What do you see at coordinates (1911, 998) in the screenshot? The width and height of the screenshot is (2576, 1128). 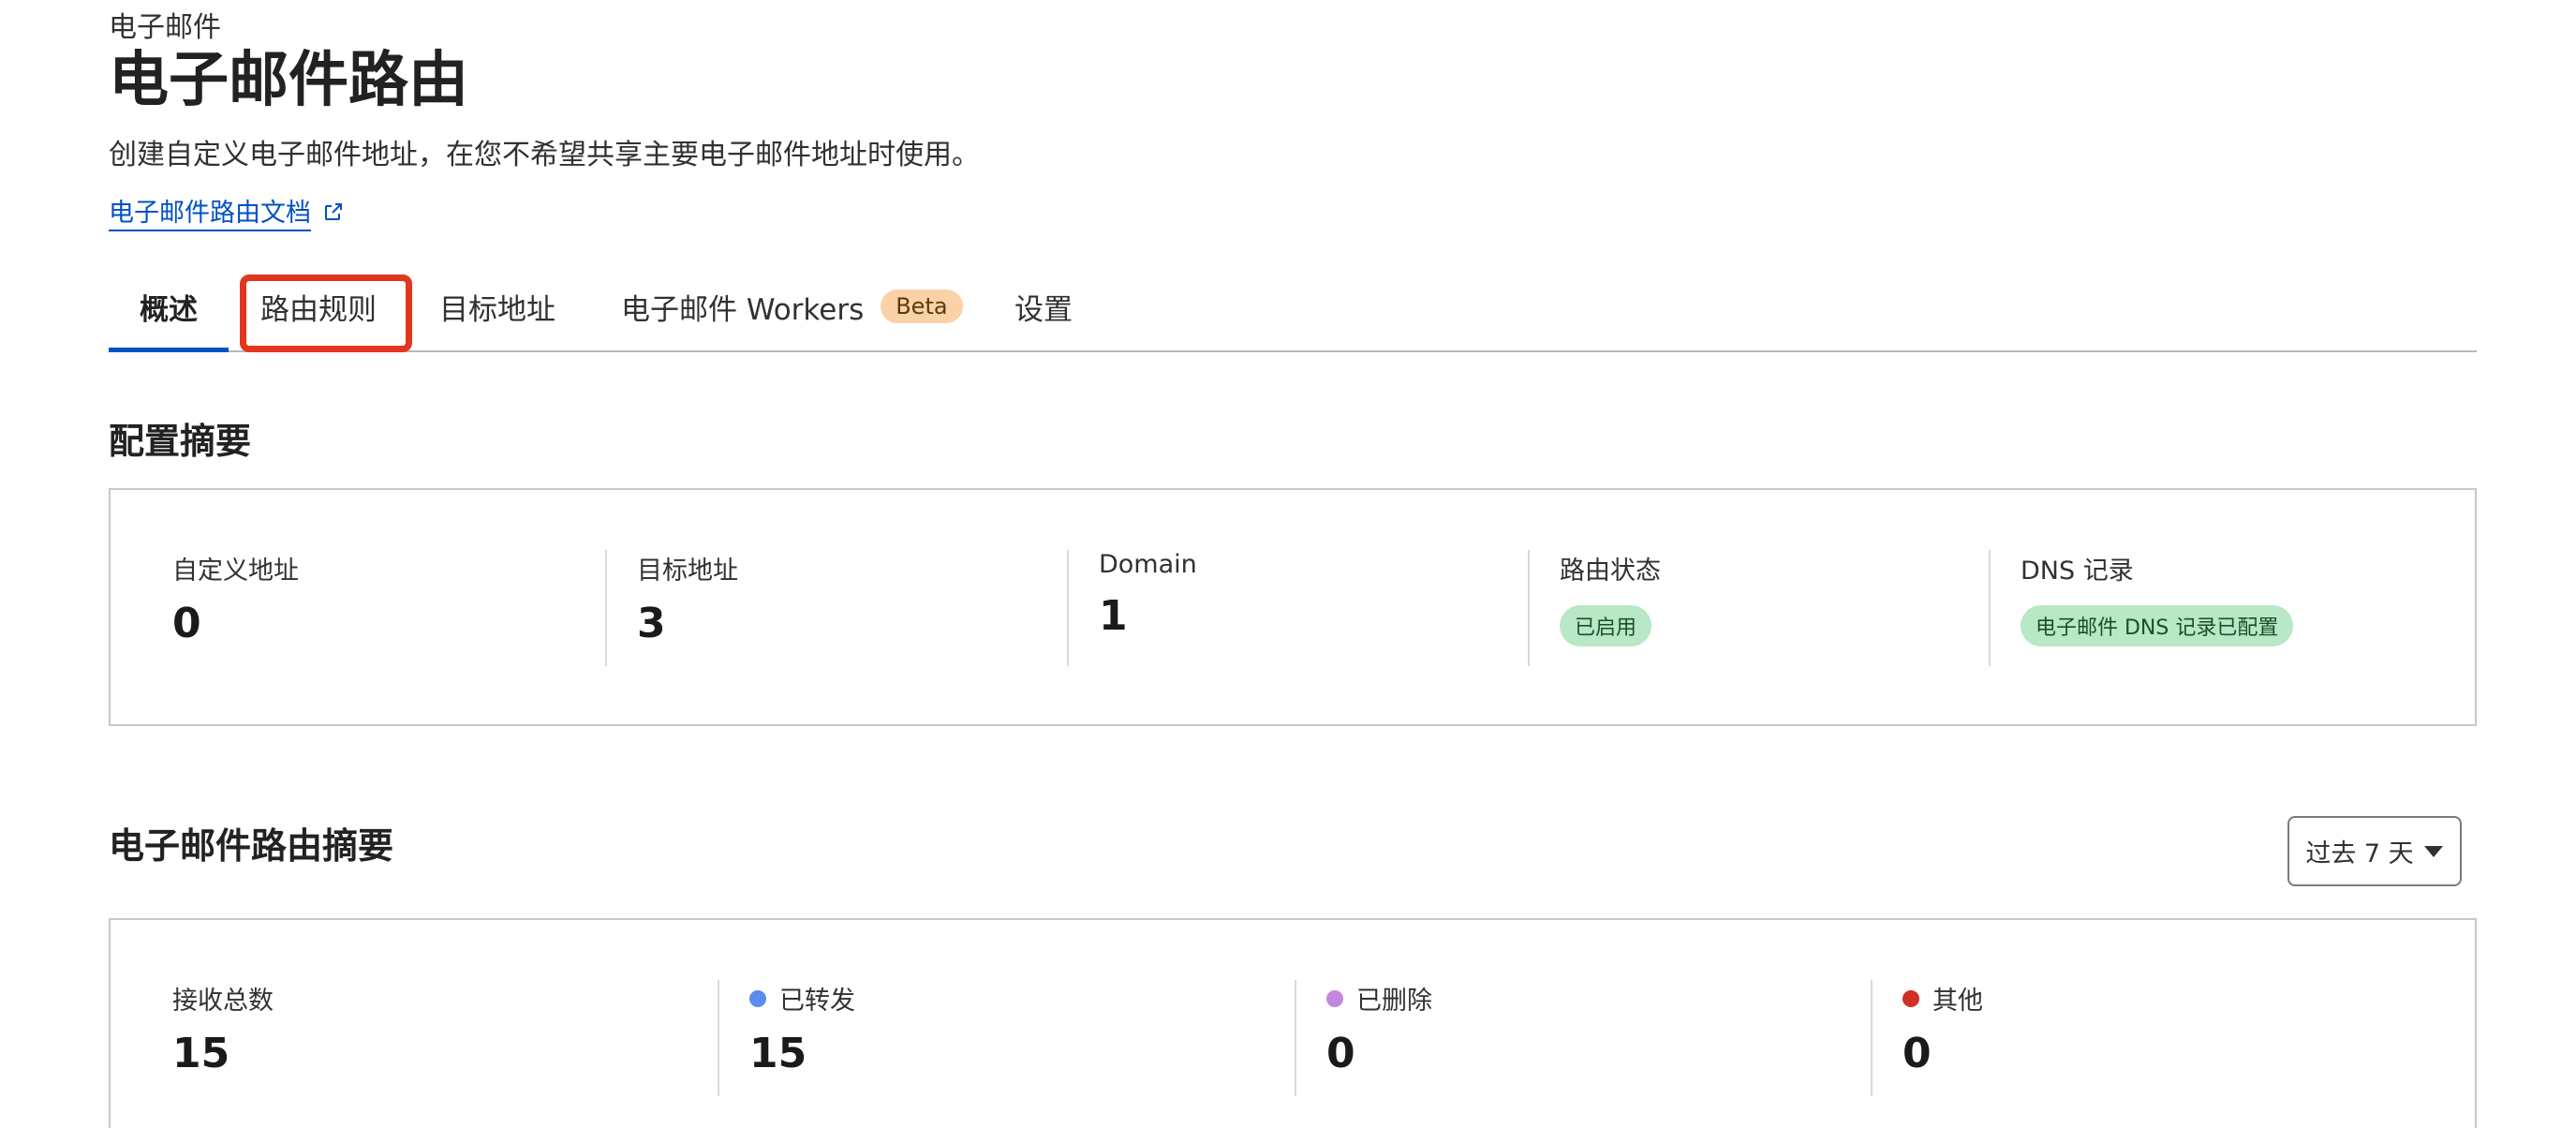 I see `other-dot-icon` at bounding box center [1911, 998].